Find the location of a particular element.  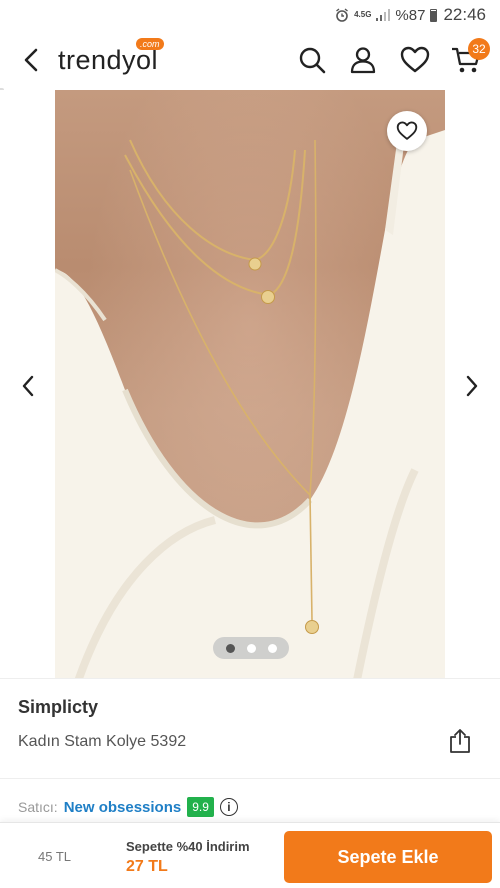

alarm-icon is located at coordinates (342, 15).